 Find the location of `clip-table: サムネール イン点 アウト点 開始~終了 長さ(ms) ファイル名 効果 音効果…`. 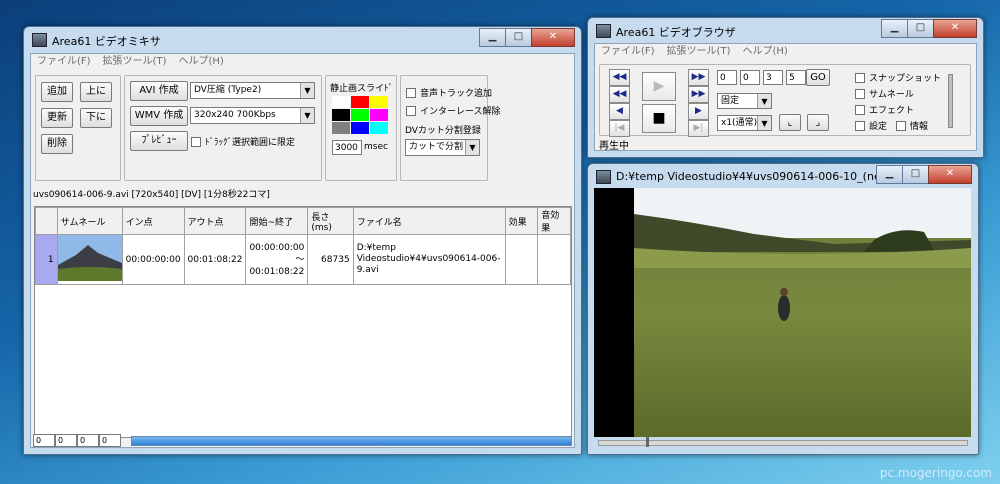

clip-table: サムネール イン点 アウト点 開始~終了 長さ(ms) ファイル名 効果 音効果… is located at coordinates (303, 246).